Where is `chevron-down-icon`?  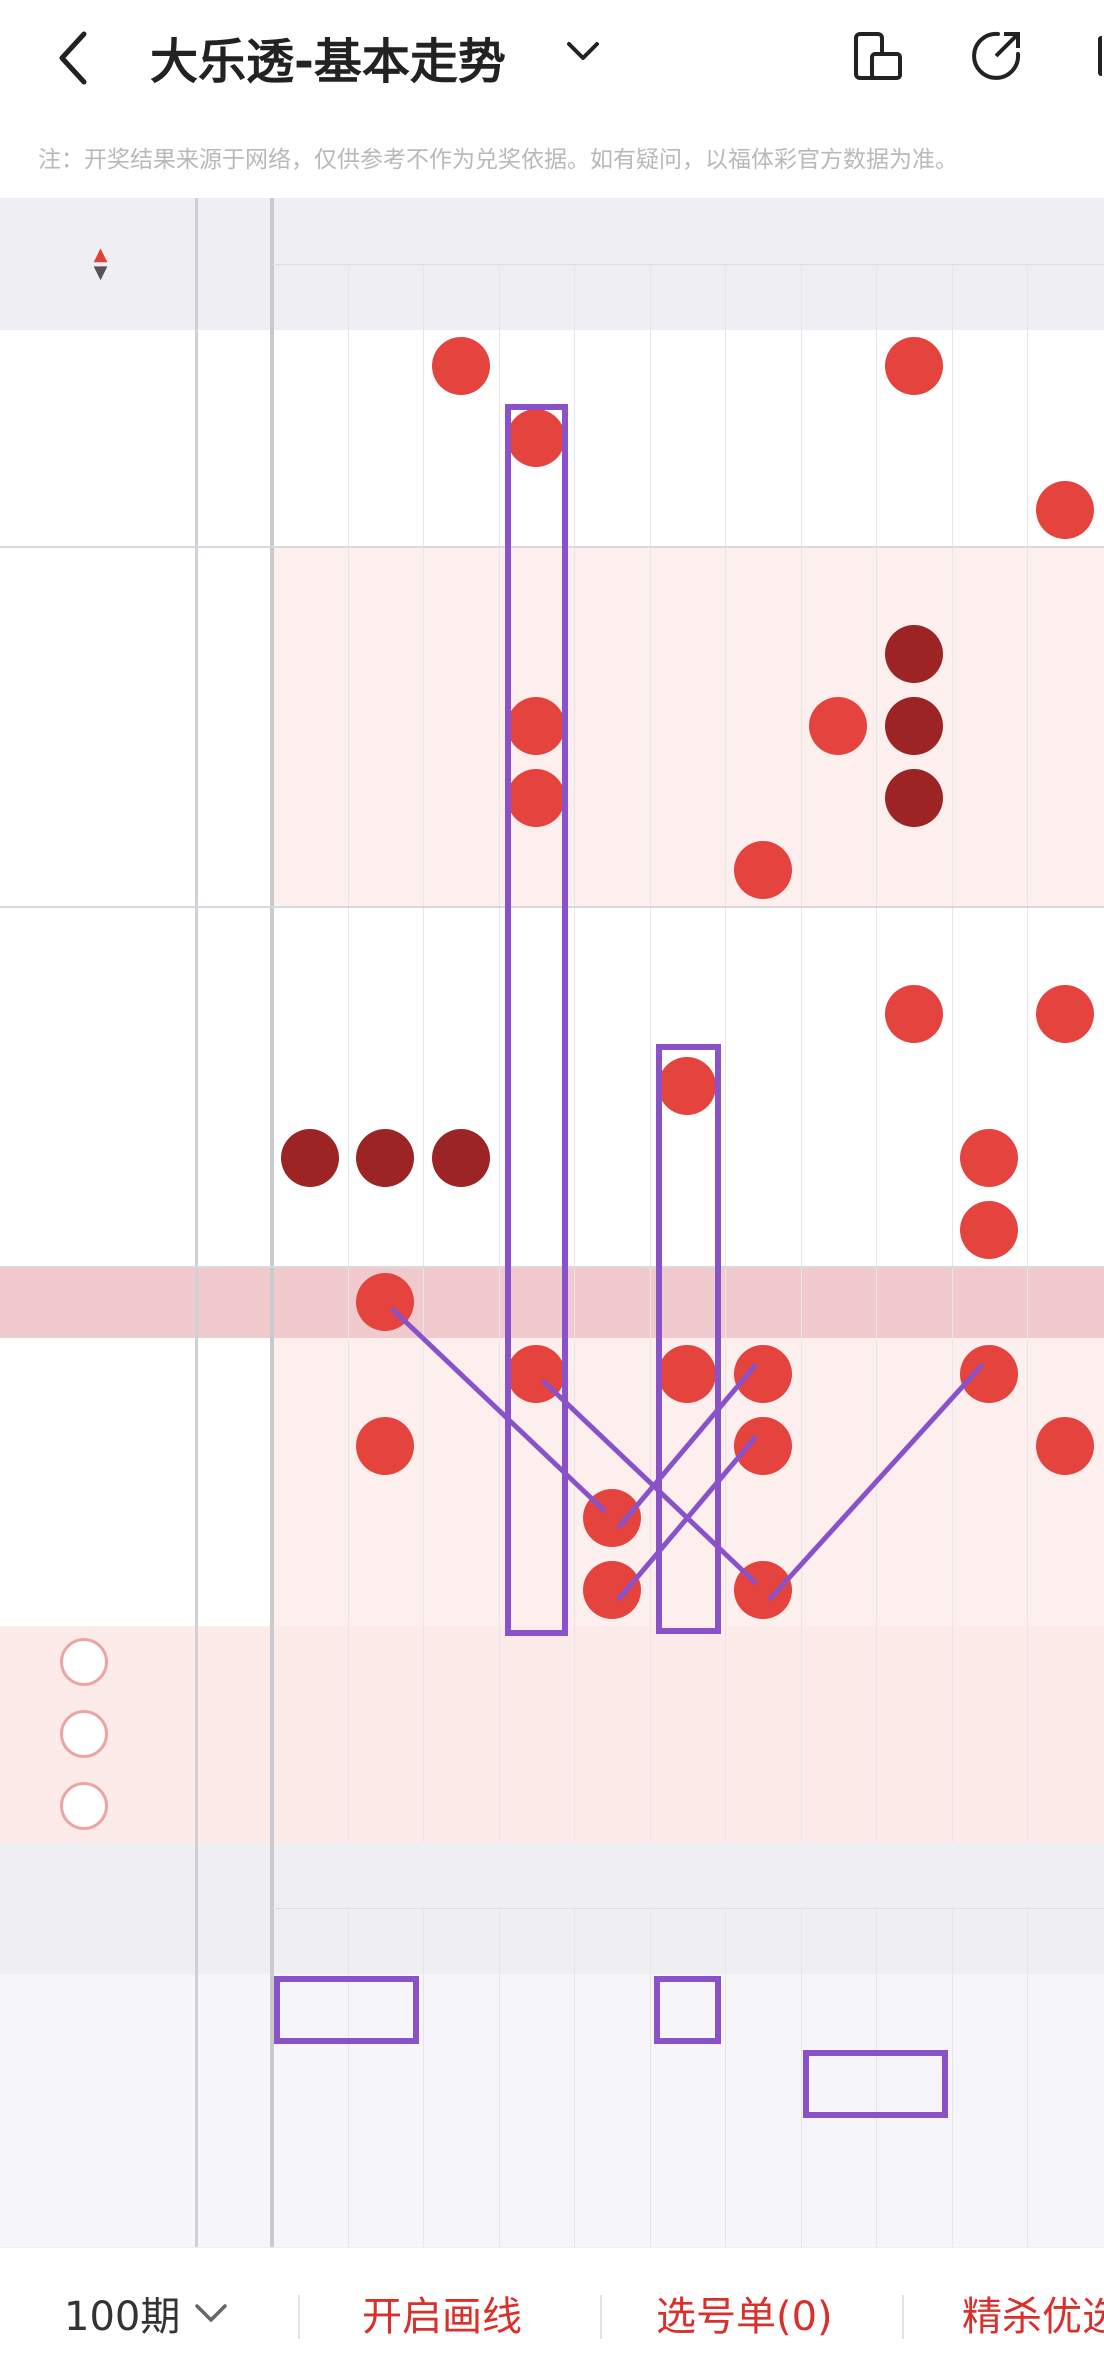 chevron-down-icon is located at coordinates (583, 51).